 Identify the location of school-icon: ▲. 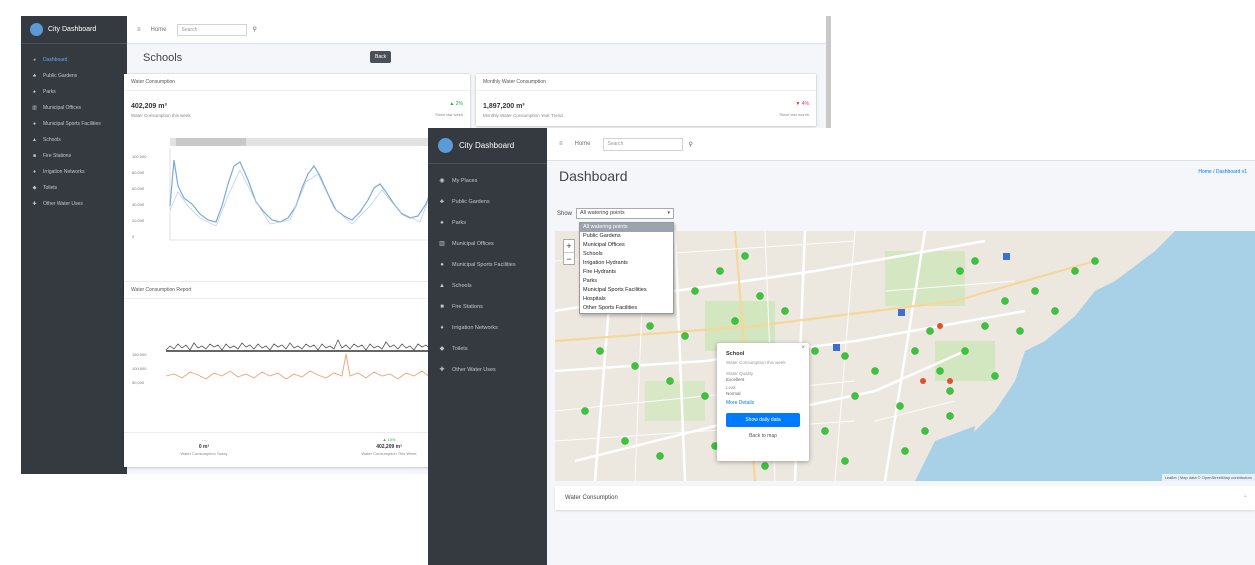
(34, 140).